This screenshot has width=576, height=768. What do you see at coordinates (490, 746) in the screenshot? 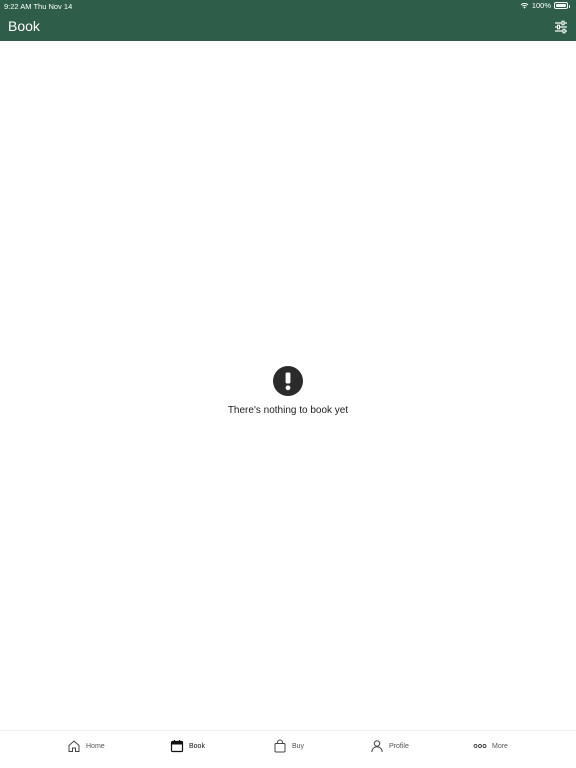
I see `tab-more: More` at bounding box center [490, 746].